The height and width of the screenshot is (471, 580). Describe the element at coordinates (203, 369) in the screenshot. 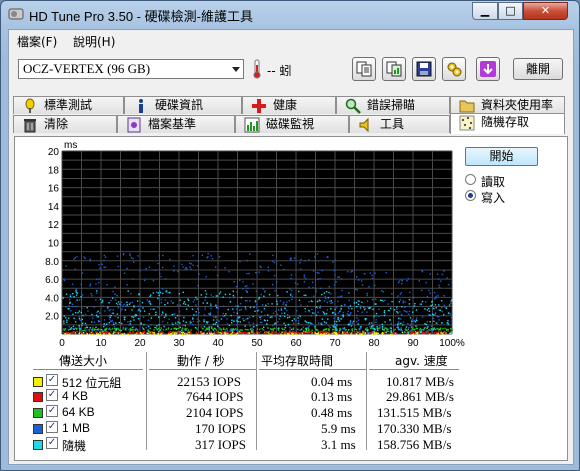

I see `header-underline` at that location.